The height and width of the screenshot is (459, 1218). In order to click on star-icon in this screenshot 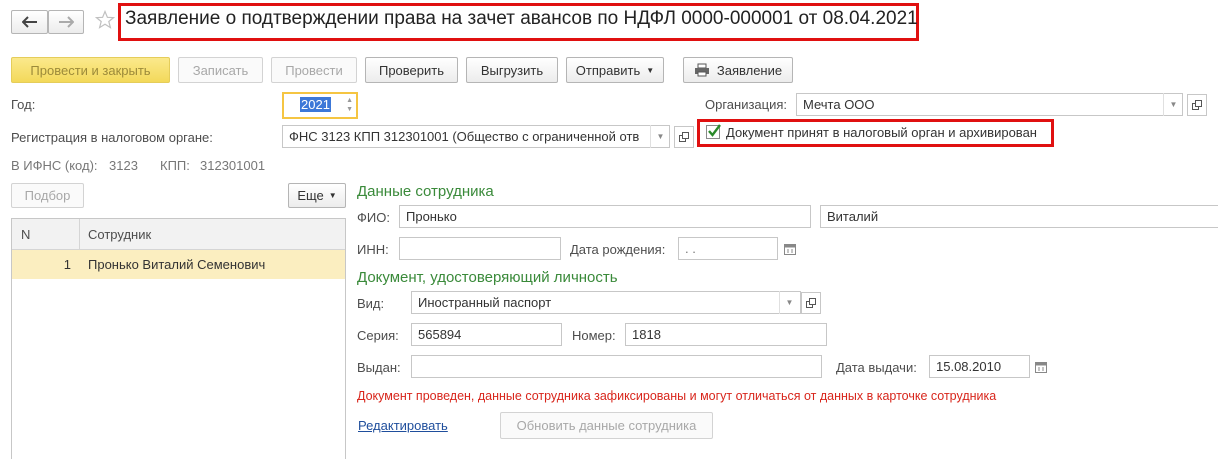, I will do `click(105, 20)`.